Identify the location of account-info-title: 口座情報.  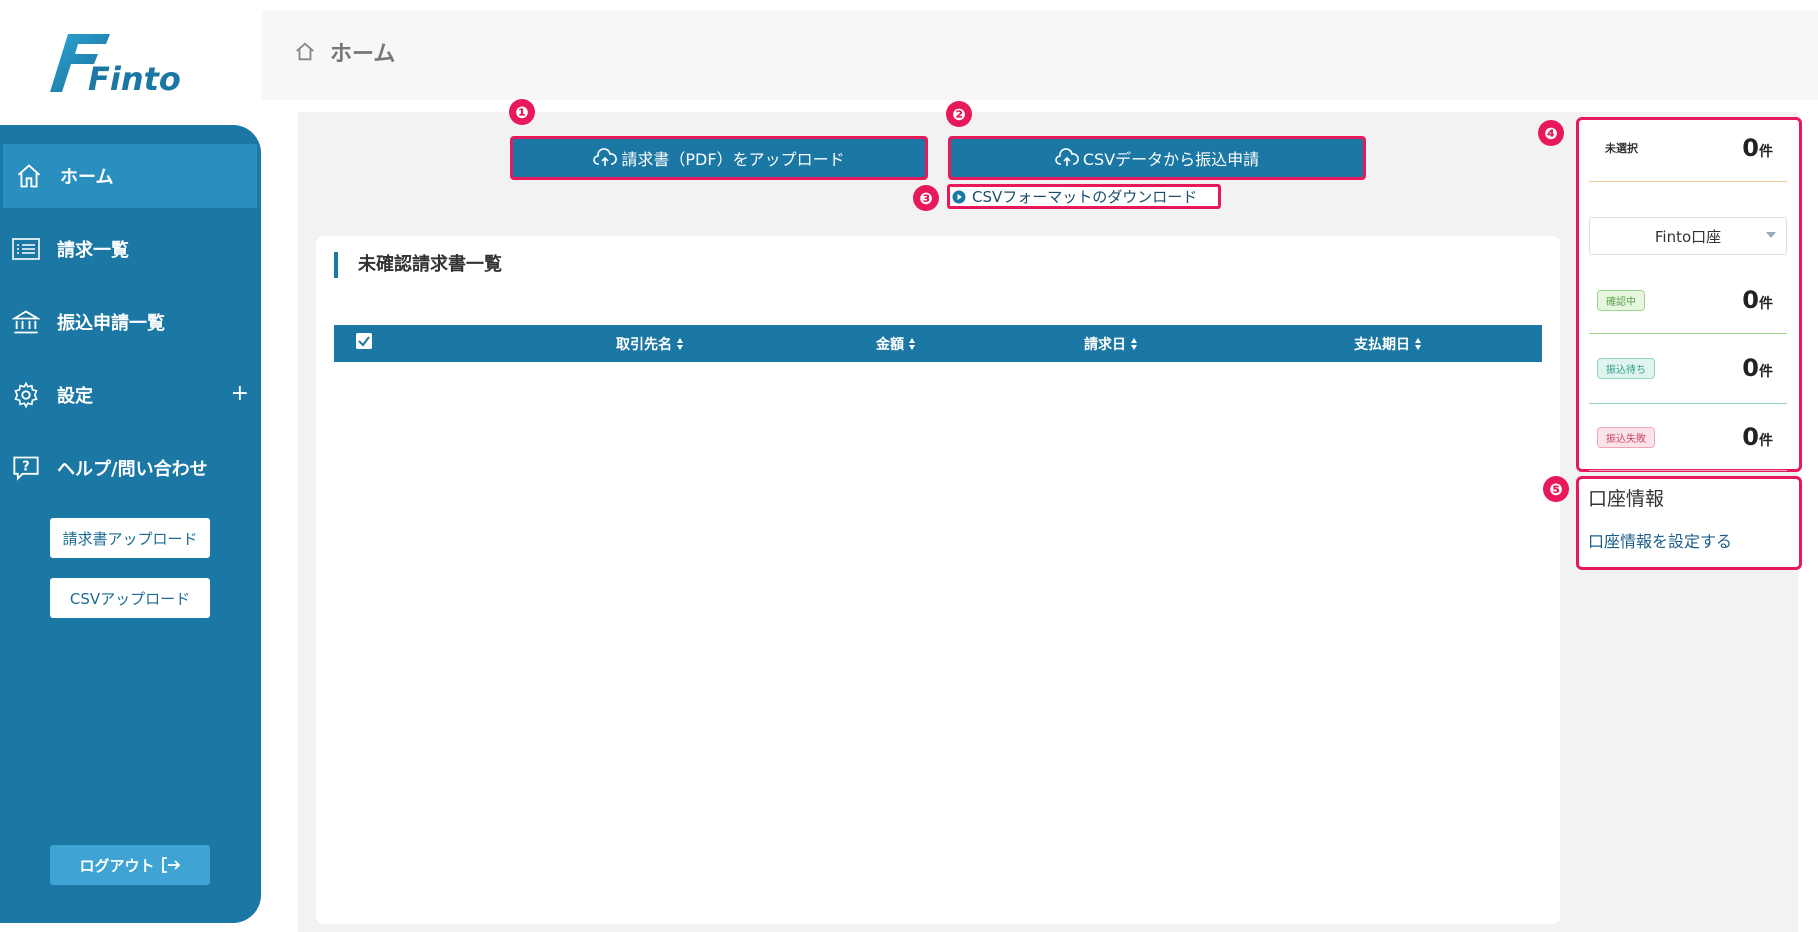
(1626, 499).